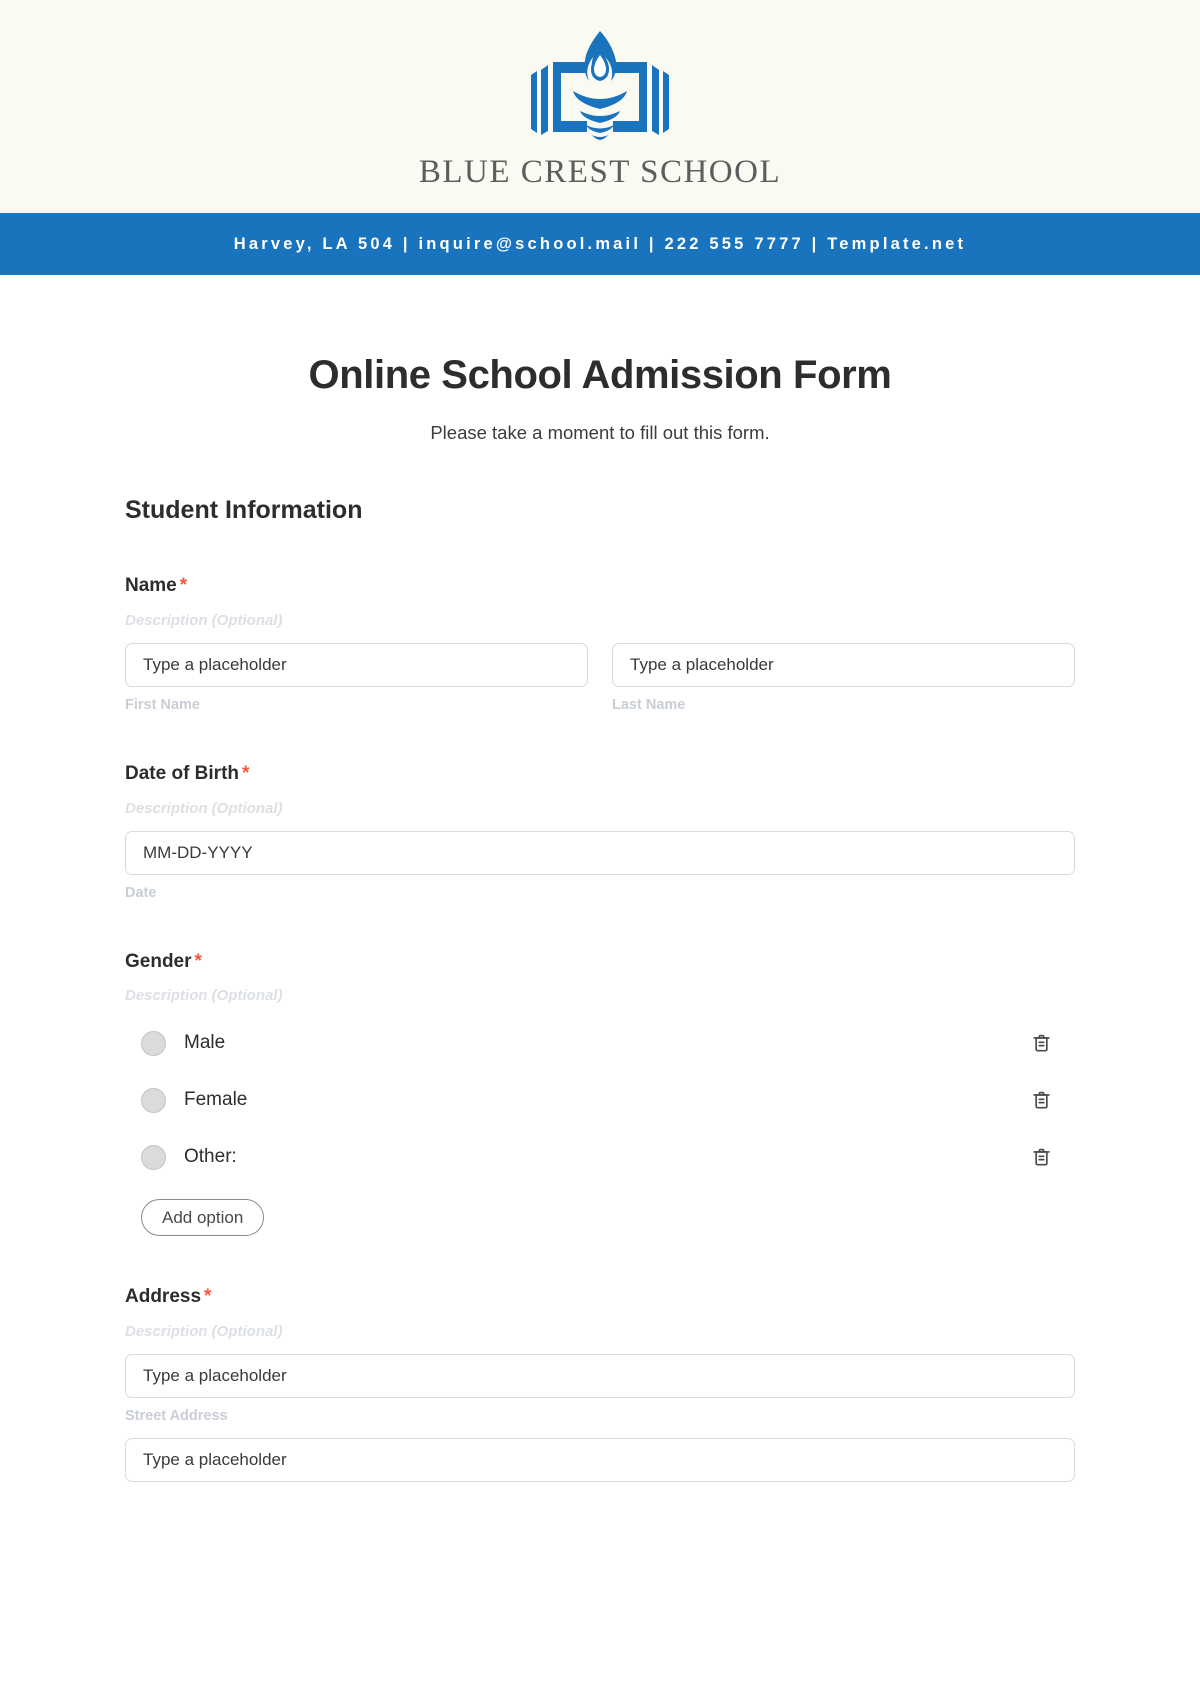  What do you see at coordinates (600, 677) in the screenshot?
I see `name-inputs-row: First Name Last Name` at bounding box center [600, 677].